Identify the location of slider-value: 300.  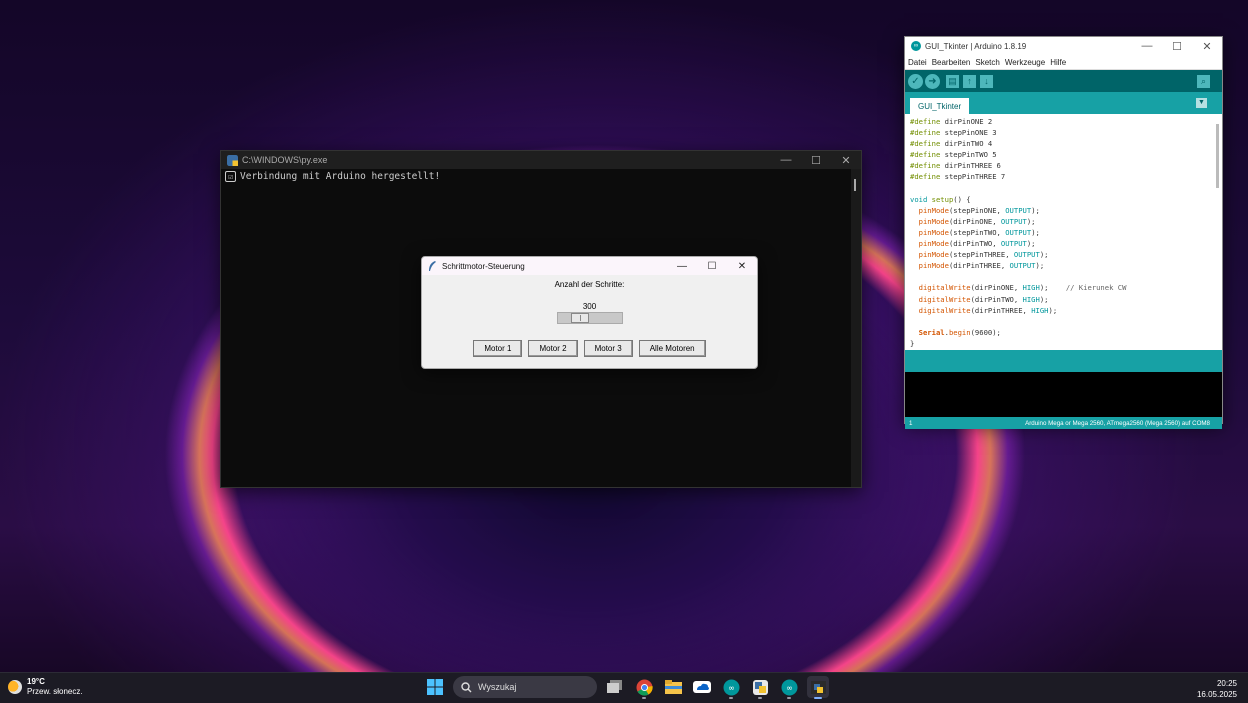
(589, 306).